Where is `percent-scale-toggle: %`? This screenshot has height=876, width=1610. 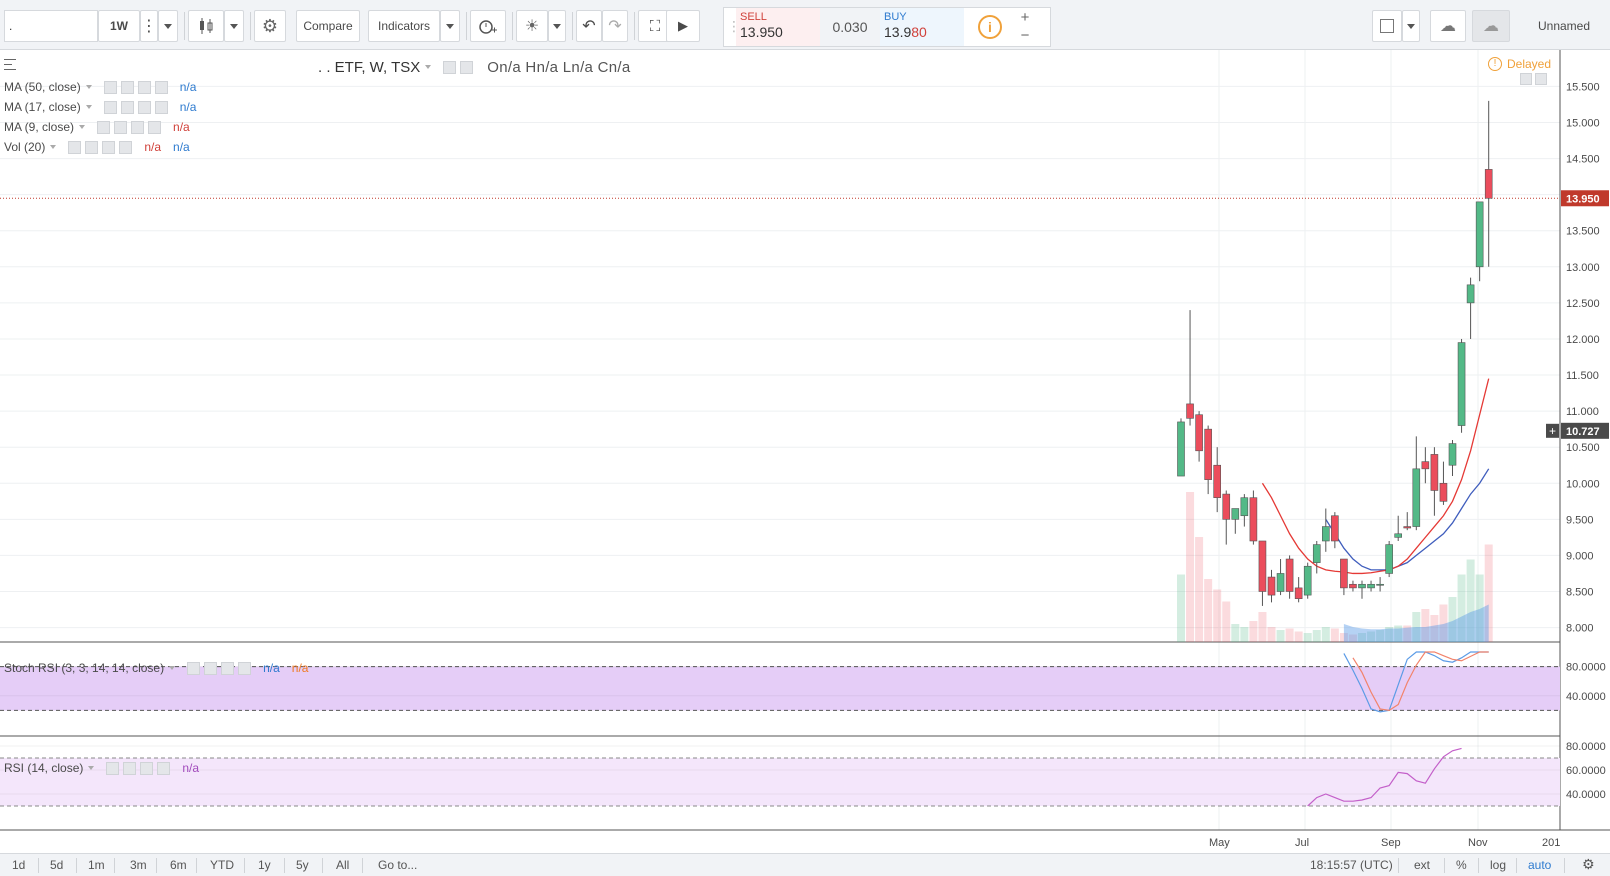
percent-scale-toggle: % is located at coordinates (1461, 865).